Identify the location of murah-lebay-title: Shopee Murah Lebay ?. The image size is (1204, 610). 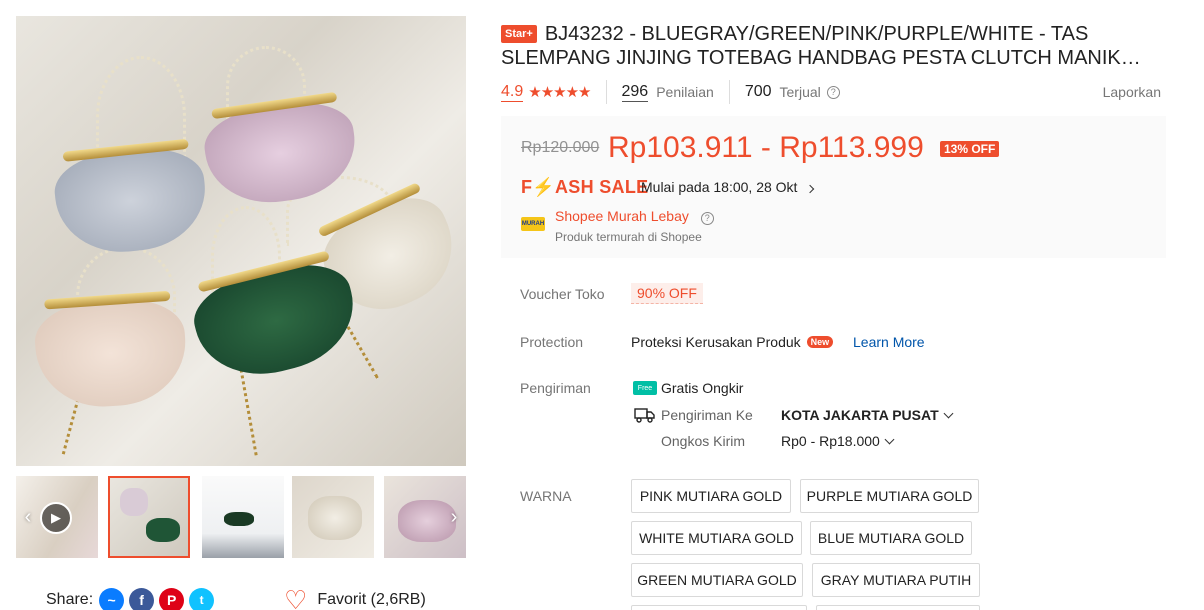
(634, 216).